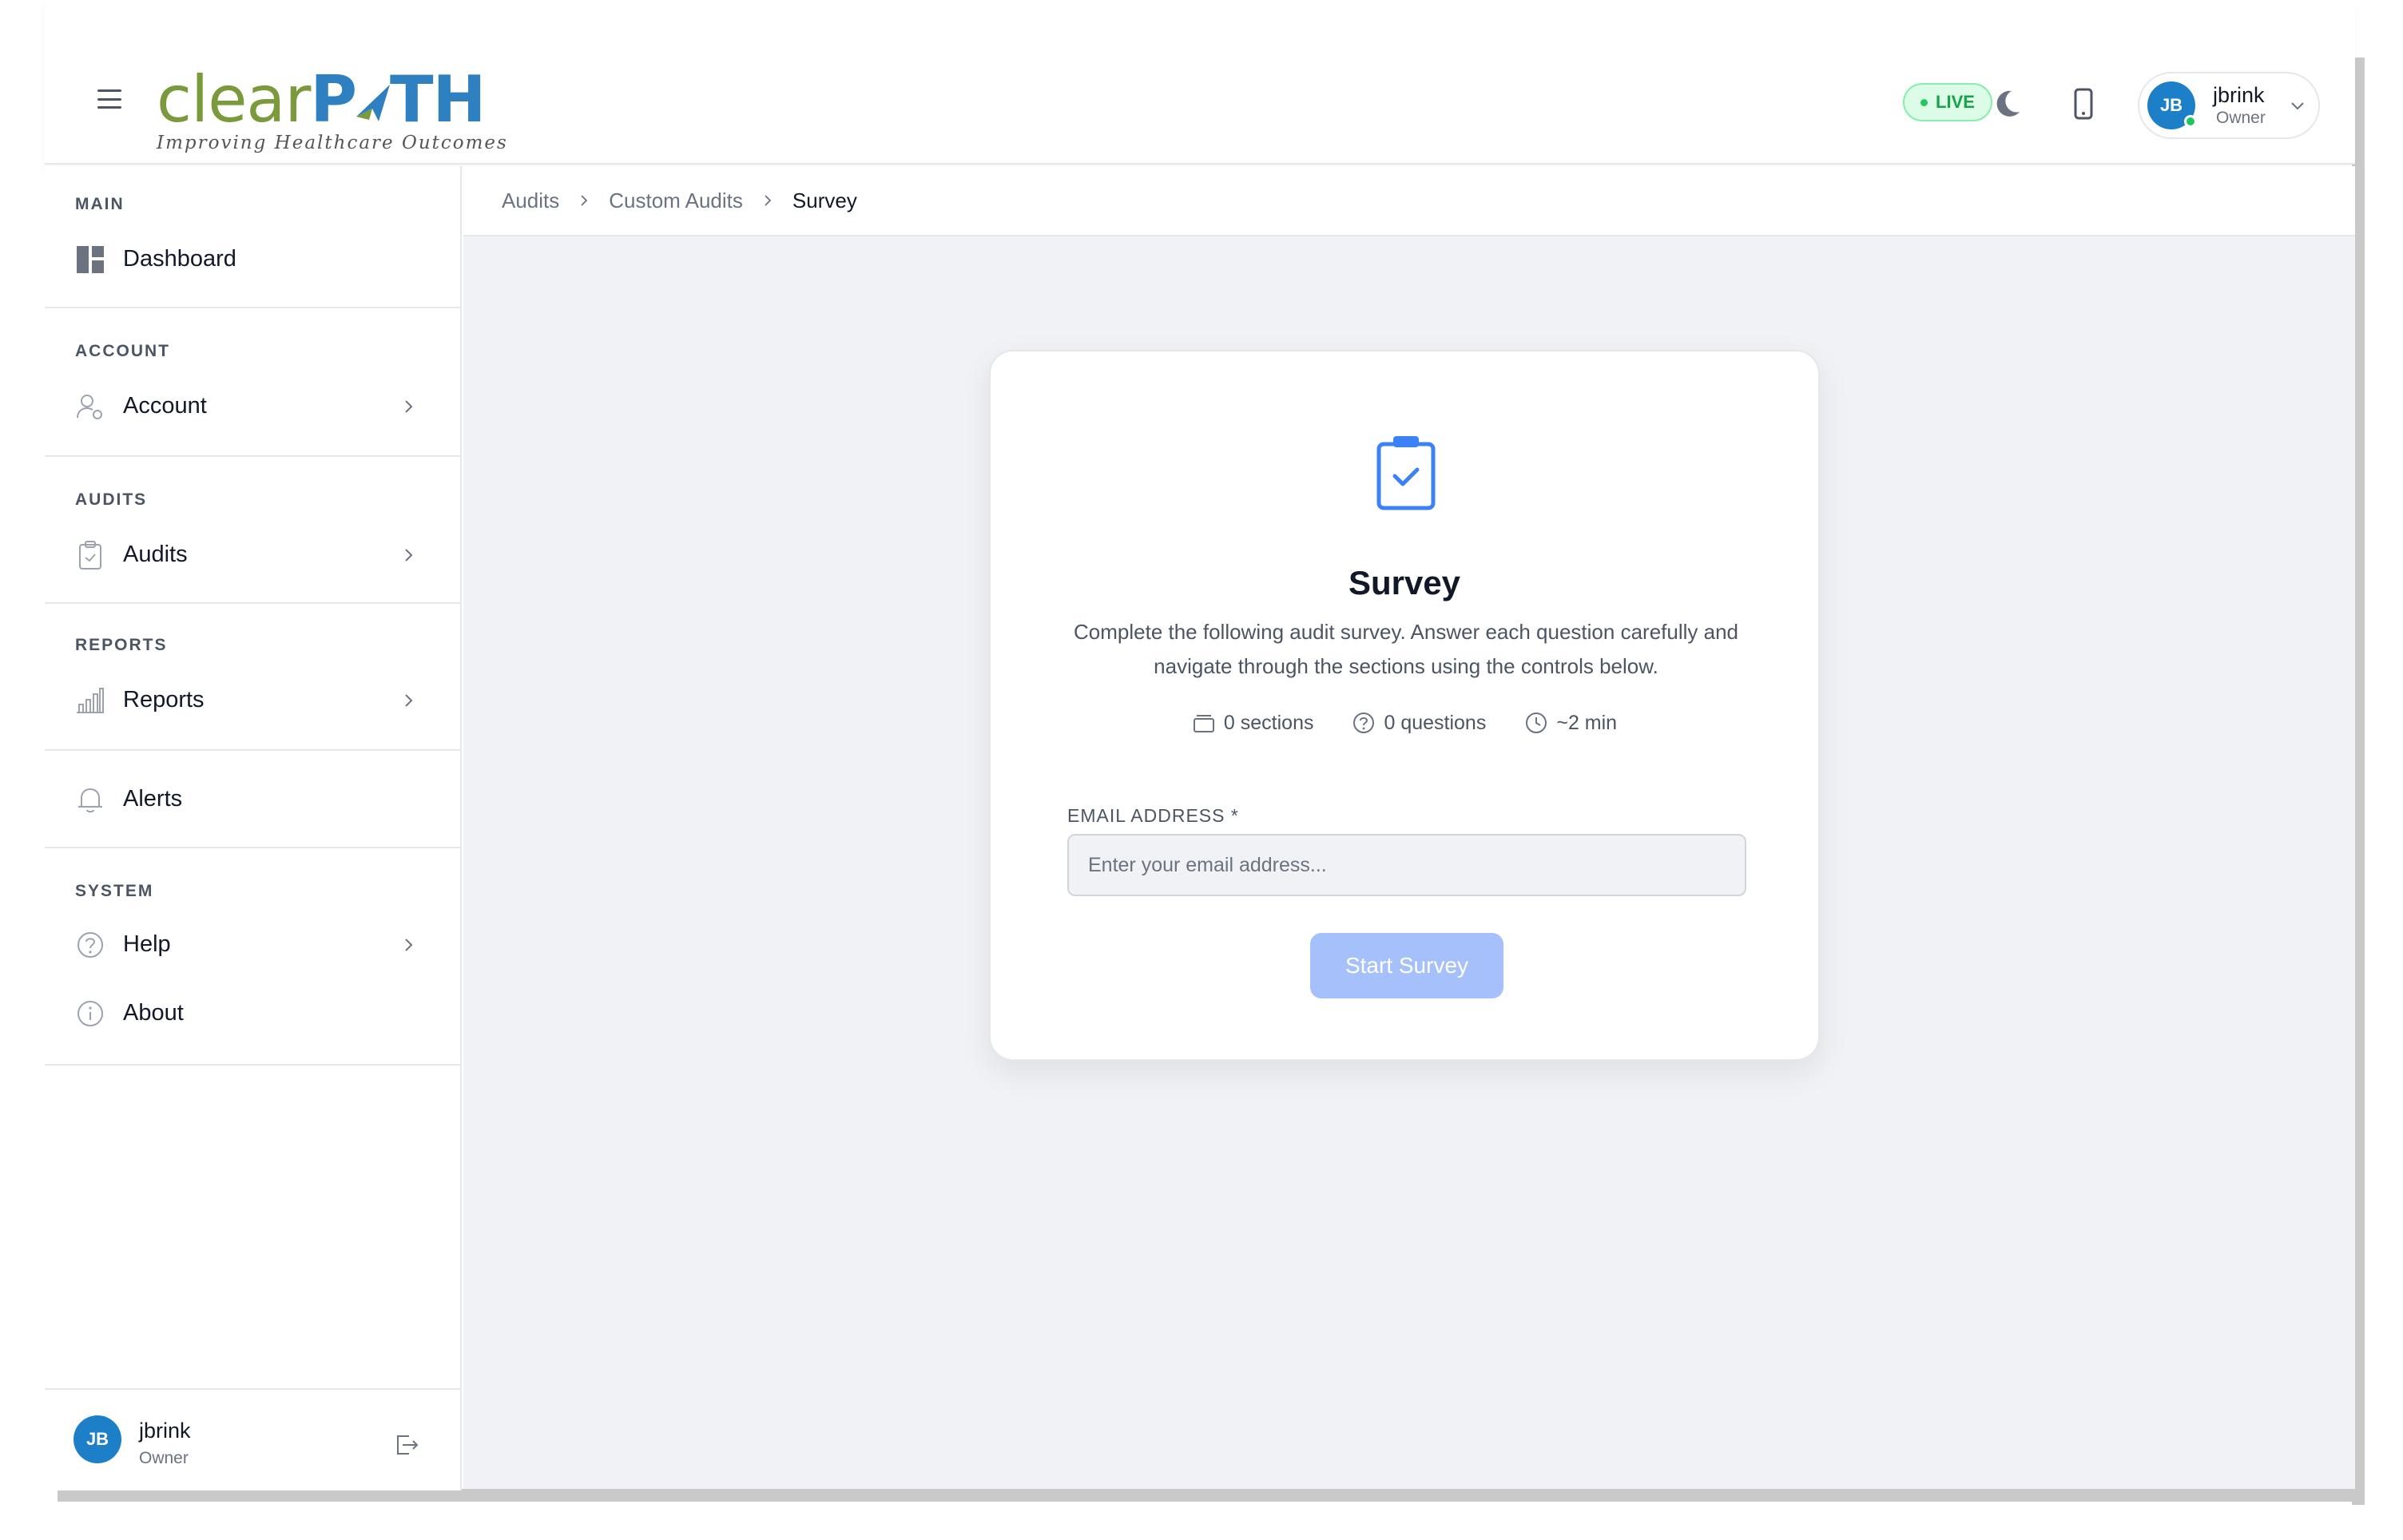 The height and width of the screenshot is (1540, 2403). I want to click on user-menu-button: JB jbrink Owner, so click(2229, 106).